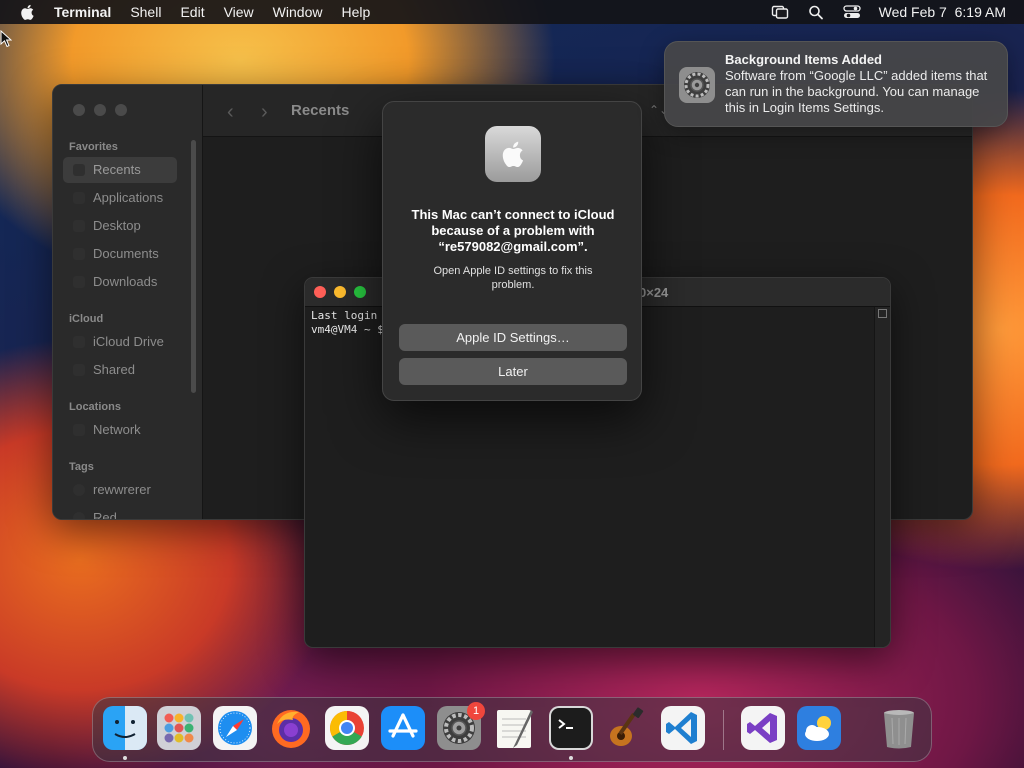  I want to click on dock-weather, so click(819, 728).